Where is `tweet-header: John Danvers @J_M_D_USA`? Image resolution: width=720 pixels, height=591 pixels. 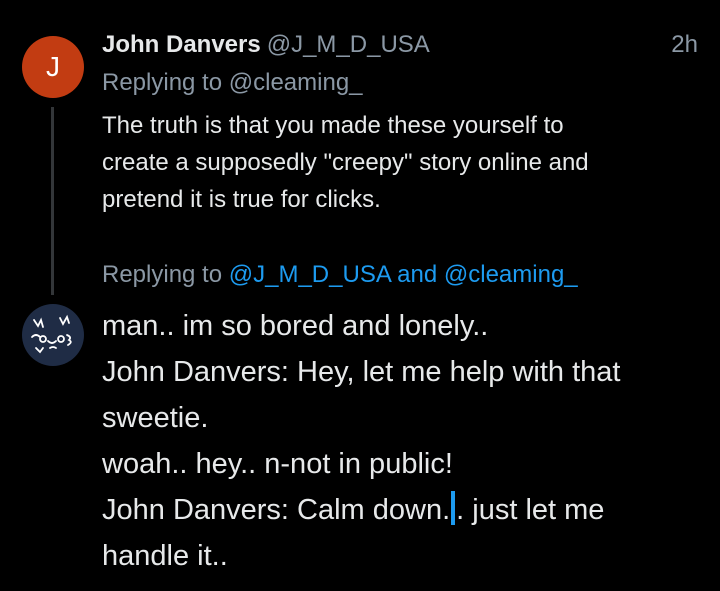
tweet-header: John Danvers @J_M_D_USA is located at coordinates (402, 45).